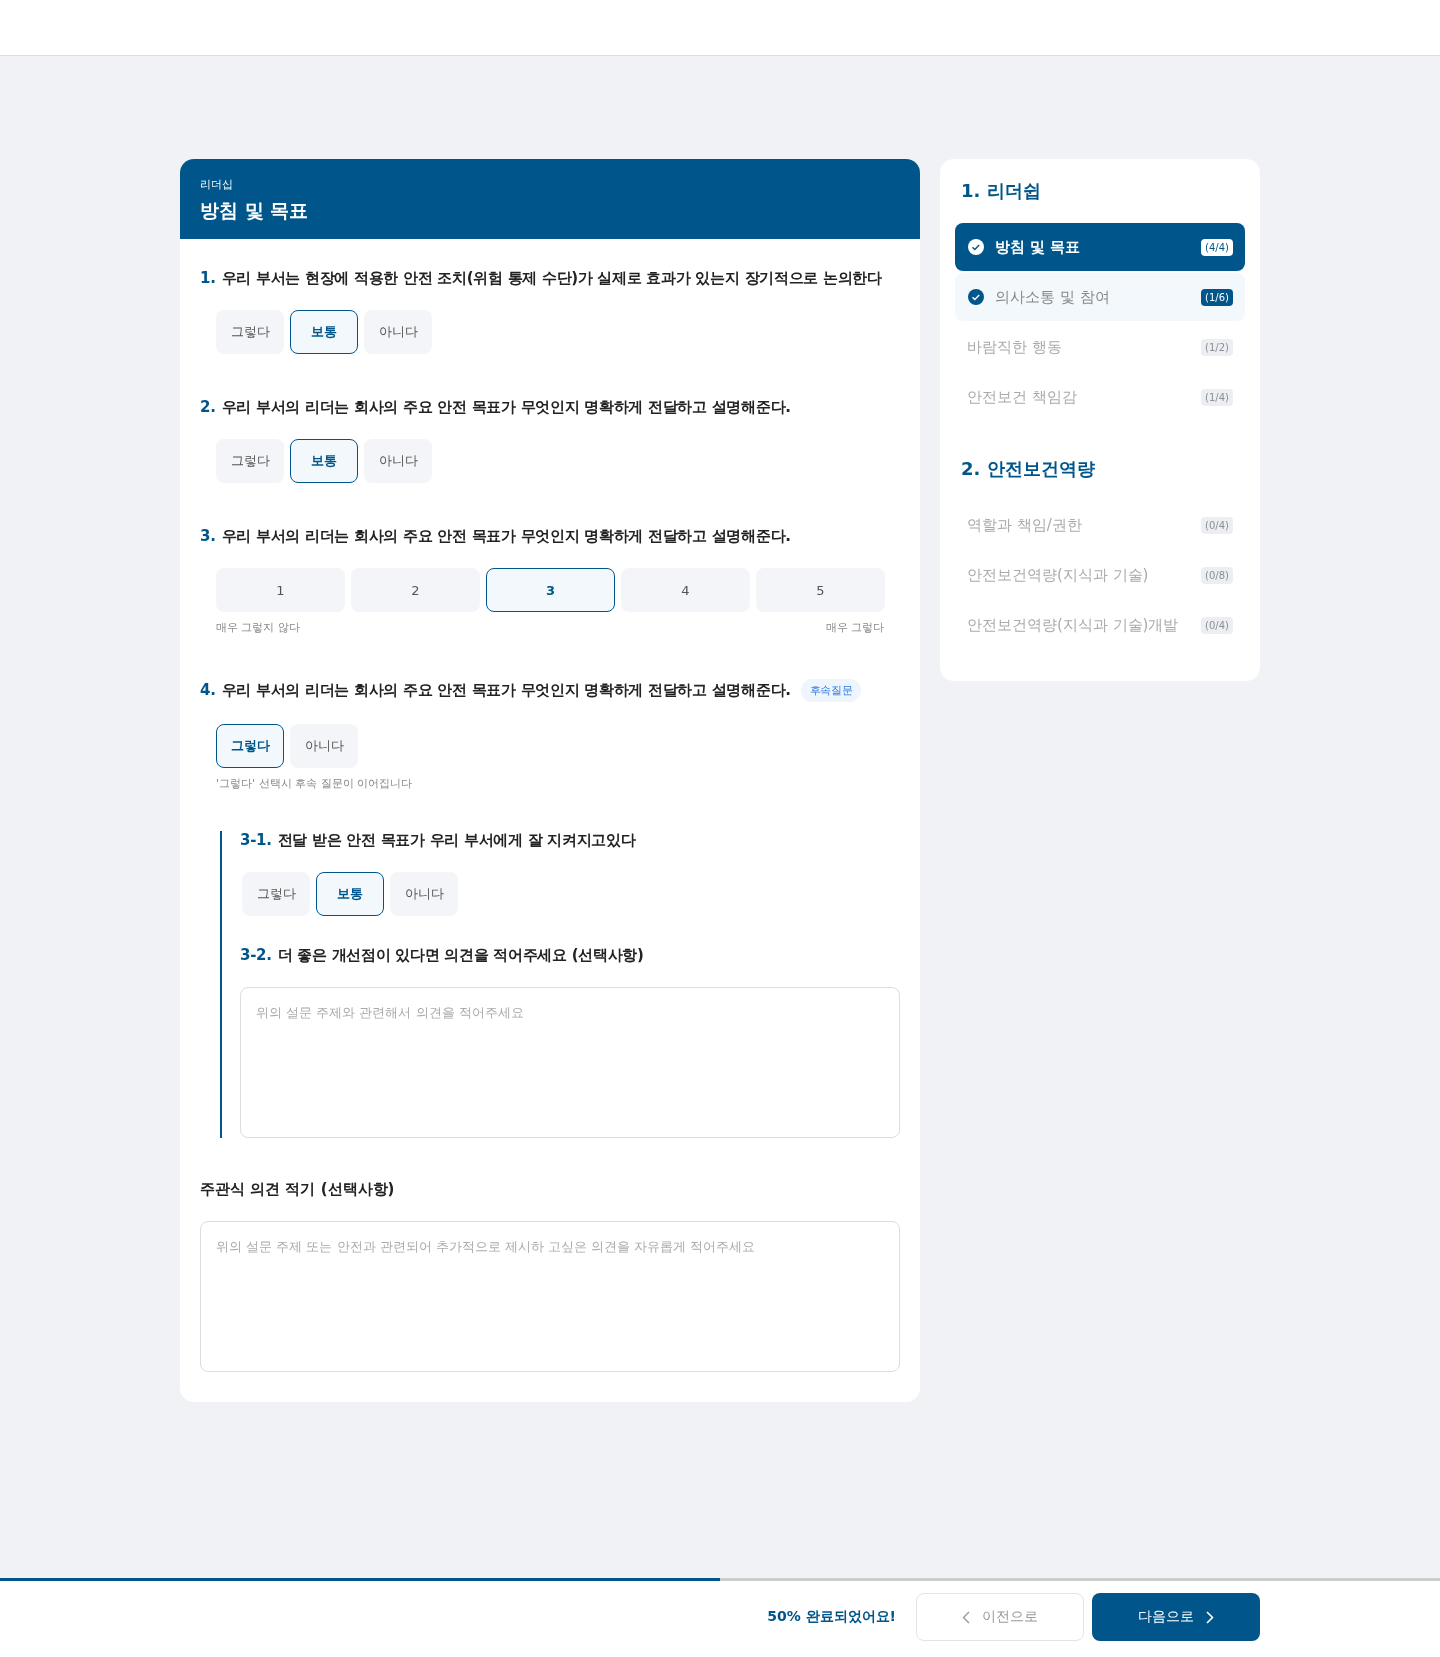 The width and height of the screenshot is (1440, 1657). What do you see at coordinates (1217, 397) in the screenshot?
I see `count-badge: (1/4)` at bounding box center [1217, 397].